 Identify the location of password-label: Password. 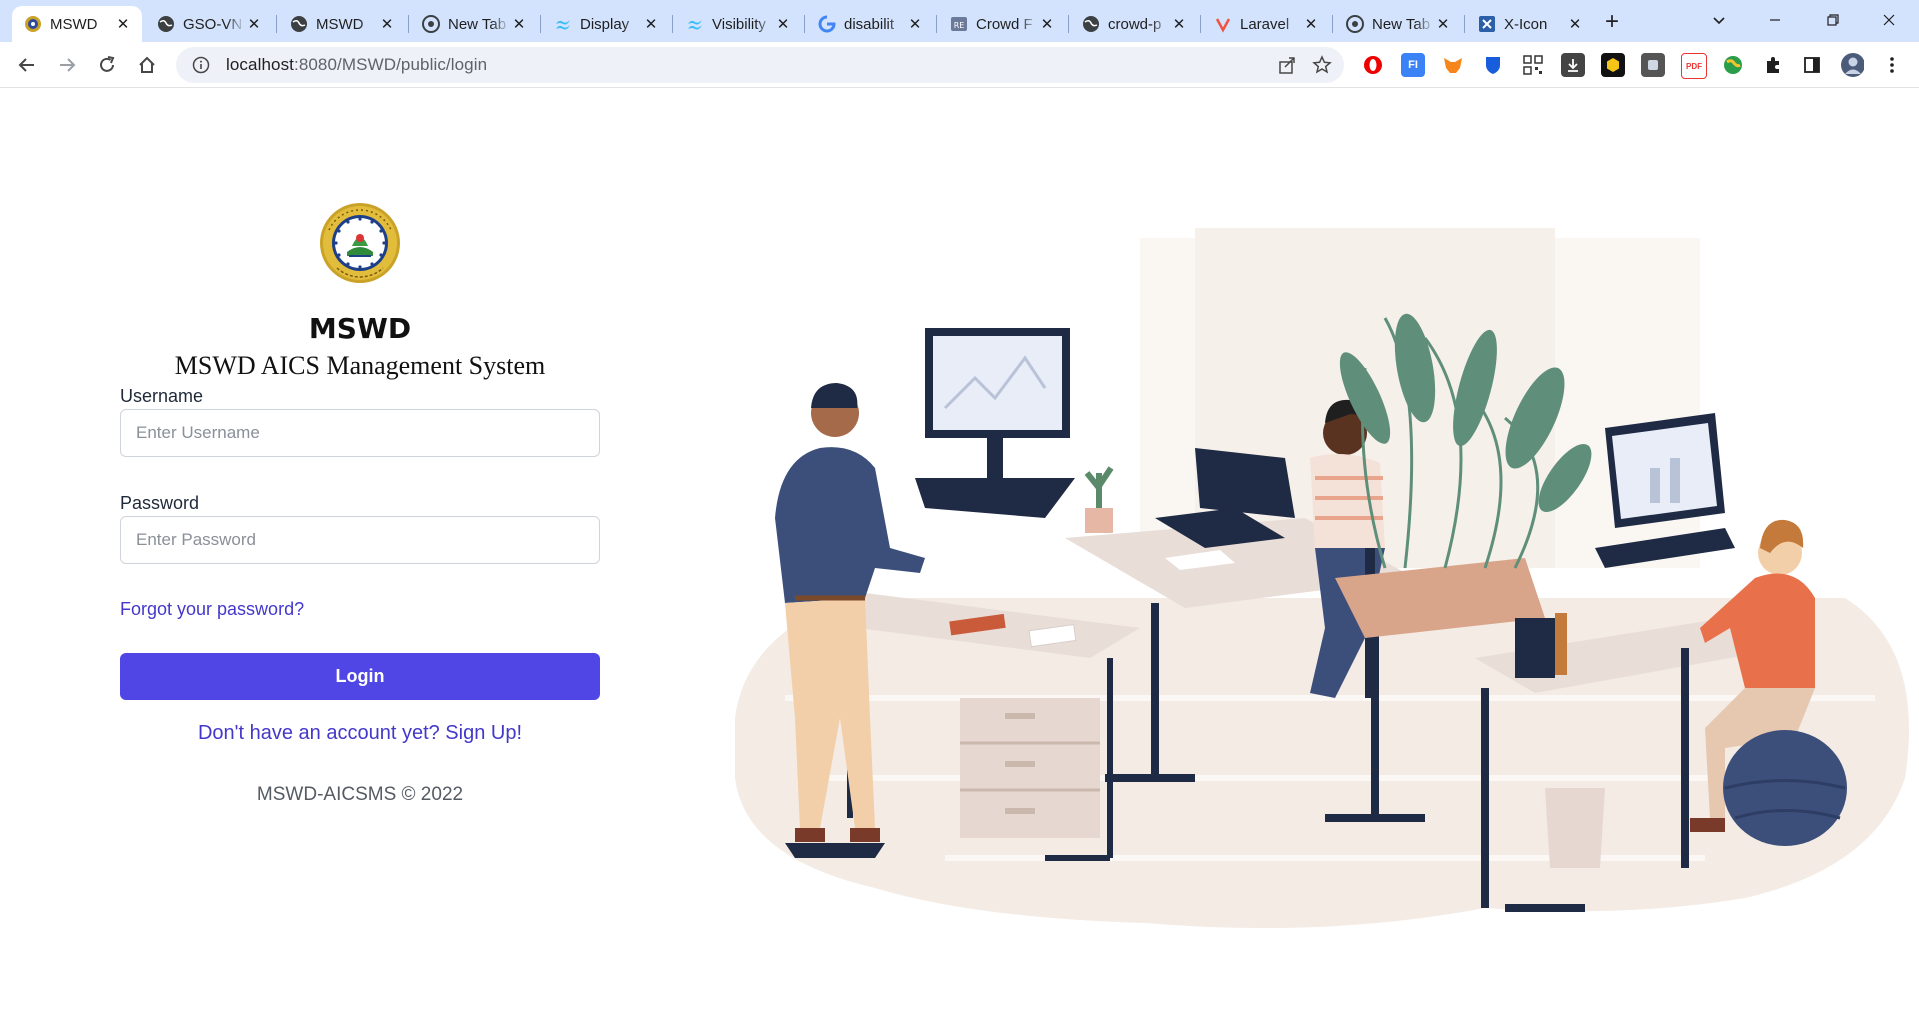
(160, 503).